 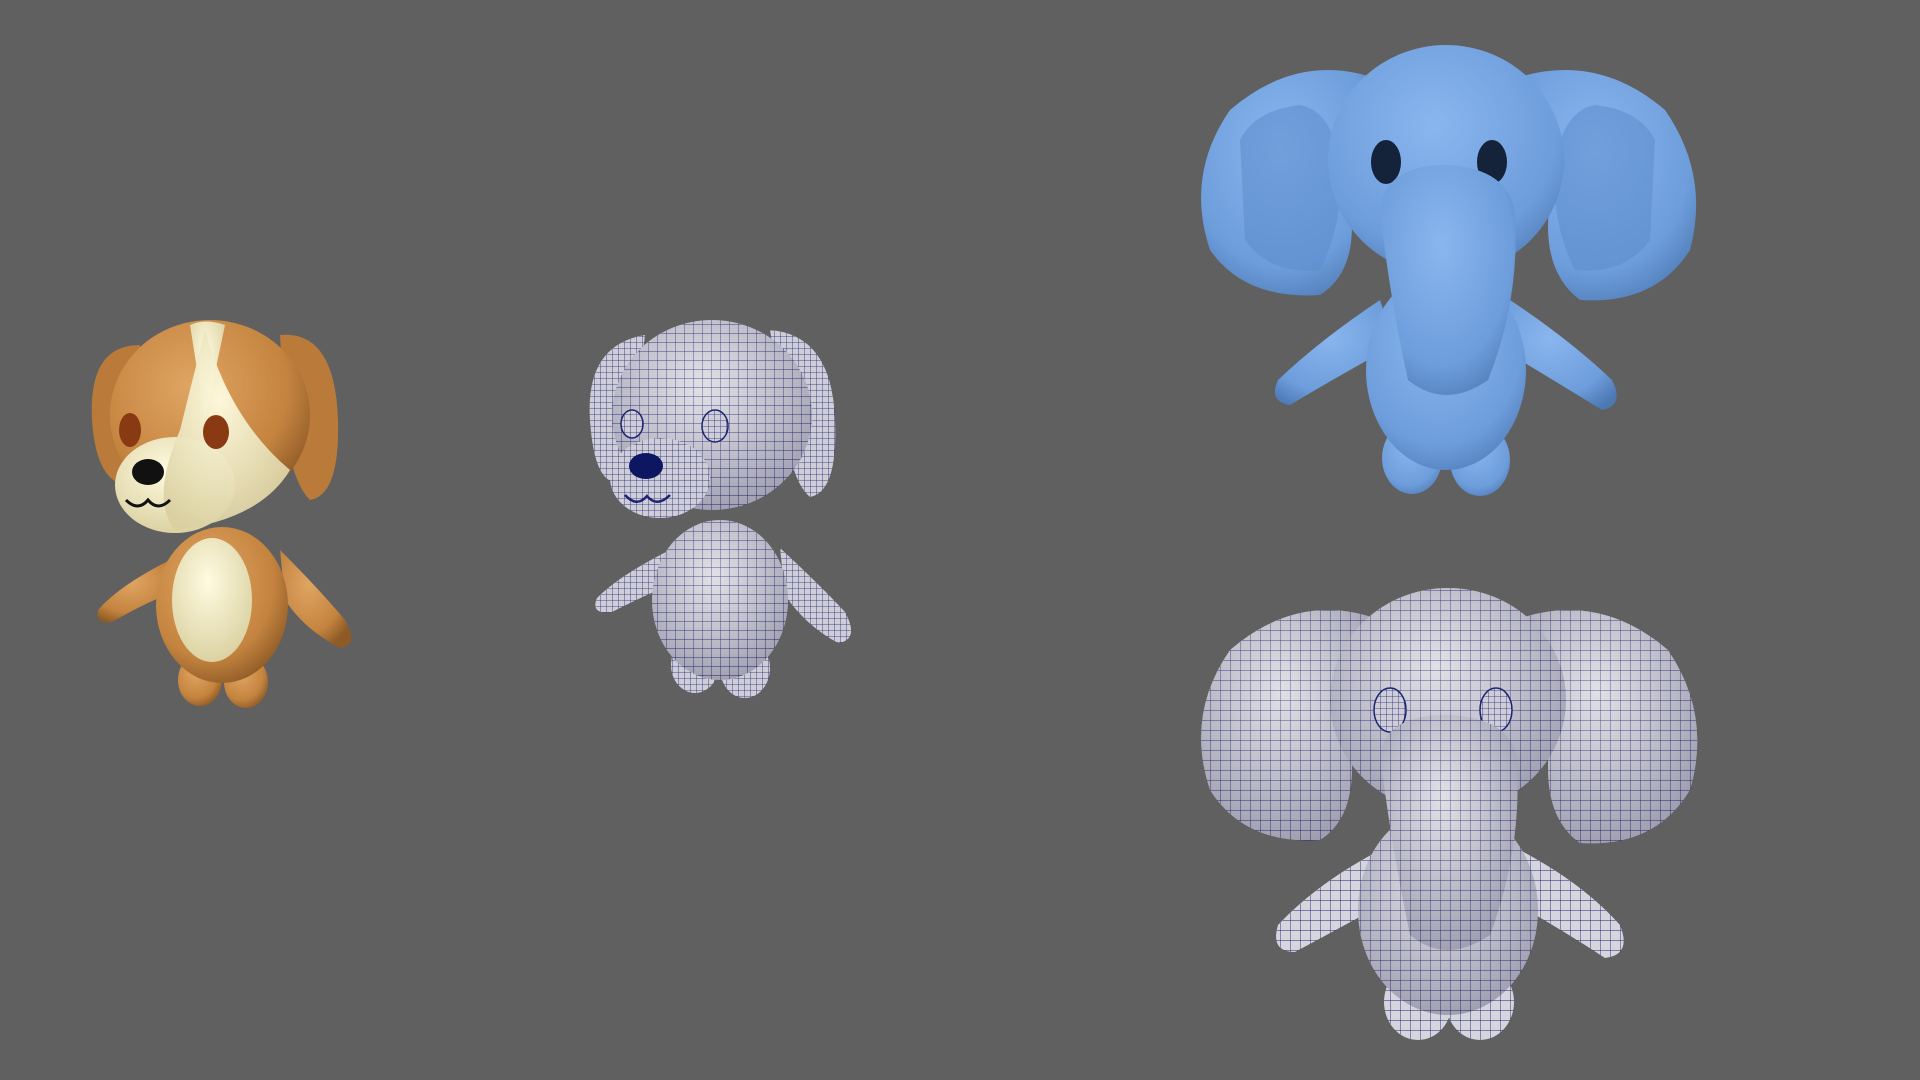 What do you see at coordinates (720, 509) in the screenshot?
I see `dog-wireframe-model` at bounding box center [720, 509].